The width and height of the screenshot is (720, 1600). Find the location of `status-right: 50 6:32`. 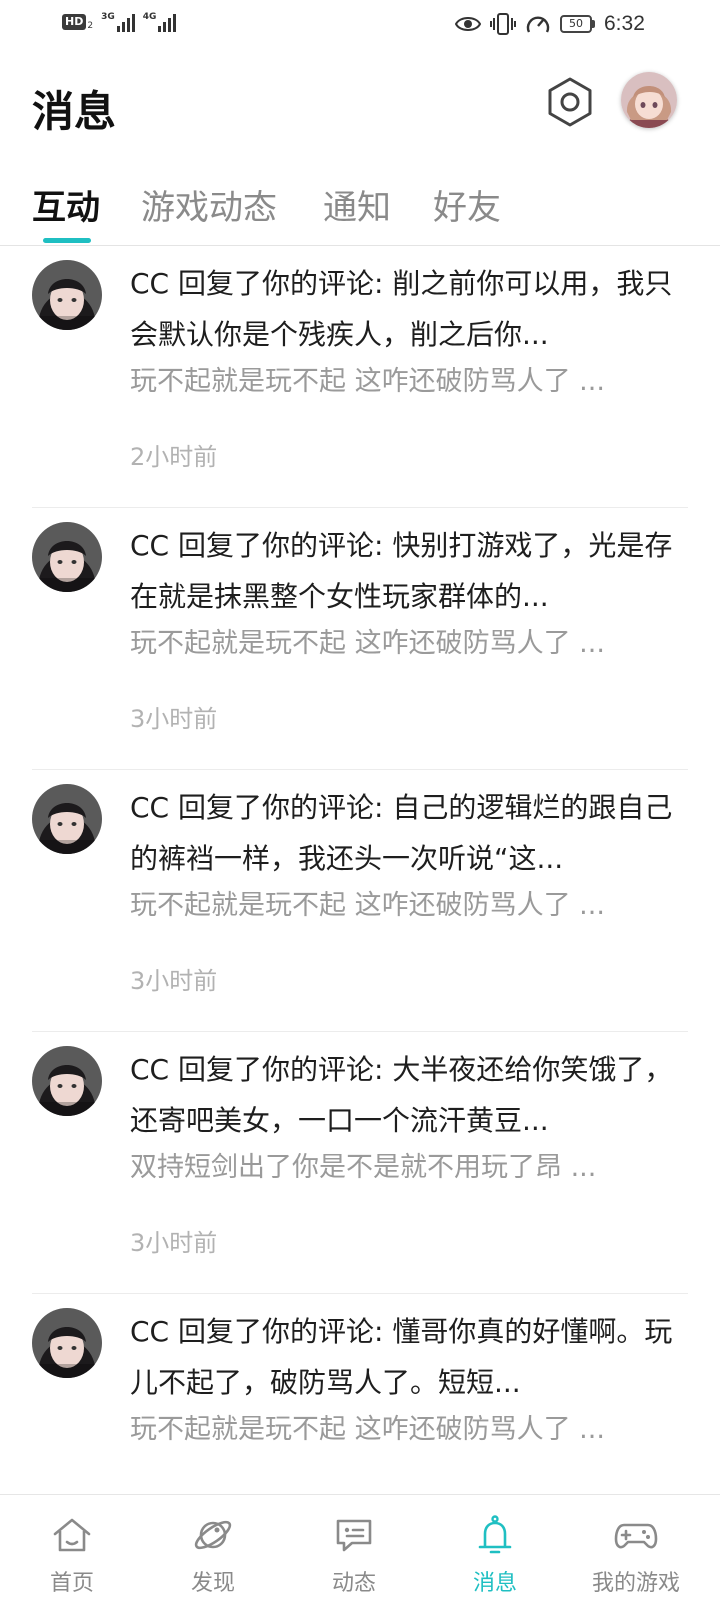

status-right: 50 6:32 is located at coordinates (550, 24).